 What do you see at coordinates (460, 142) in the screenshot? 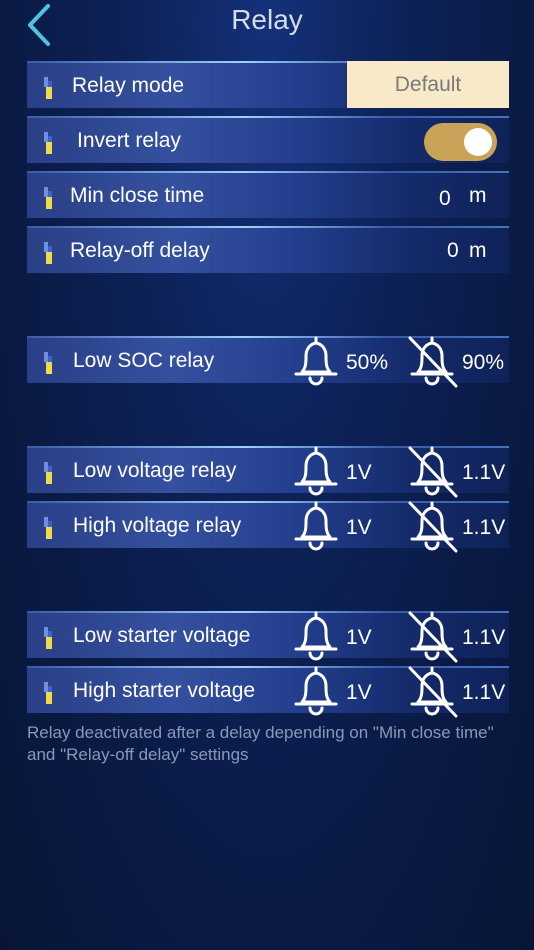
I see `invert-relay-toggle` at bounding box center [460, 142].